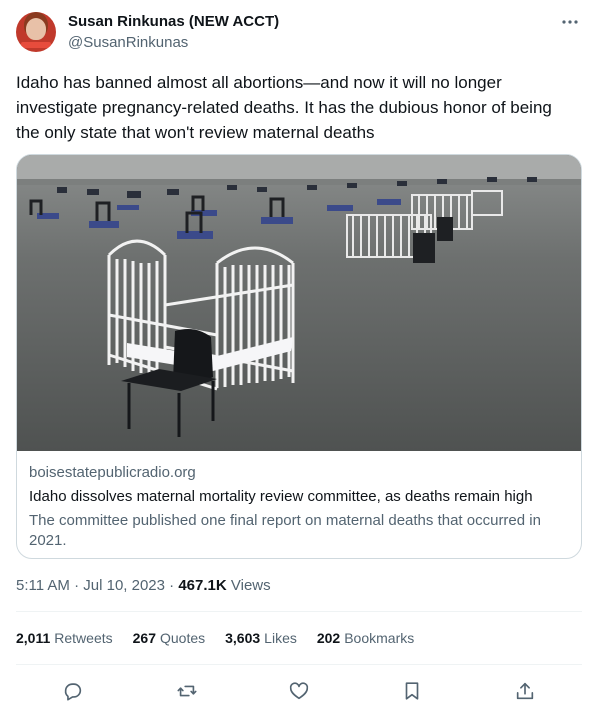  Describe the element at coordinates (243, 638) in the screenshot. I see `stat-count: 3,603` at that location.